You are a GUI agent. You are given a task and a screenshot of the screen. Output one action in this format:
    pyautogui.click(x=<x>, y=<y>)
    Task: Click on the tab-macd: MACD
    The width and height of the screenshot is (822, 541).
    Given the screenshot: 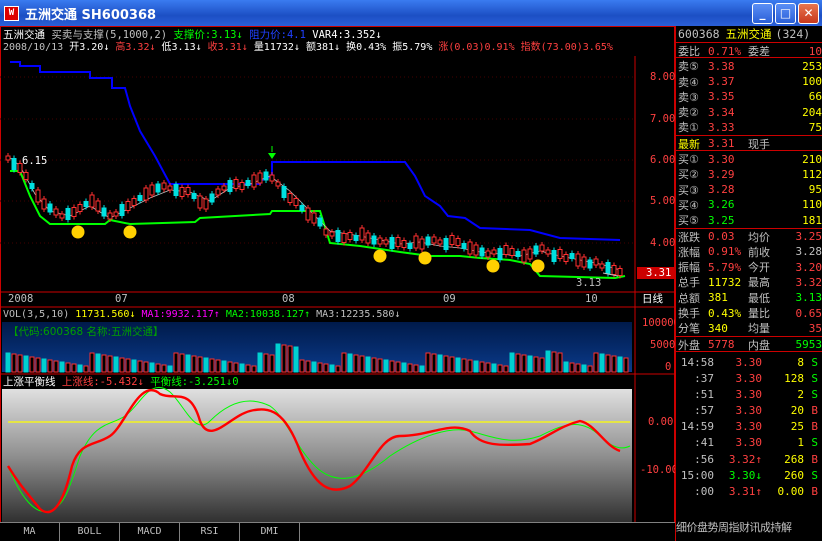 What is the action you would take?
    pyautogui.click(x=150, y=532)
    